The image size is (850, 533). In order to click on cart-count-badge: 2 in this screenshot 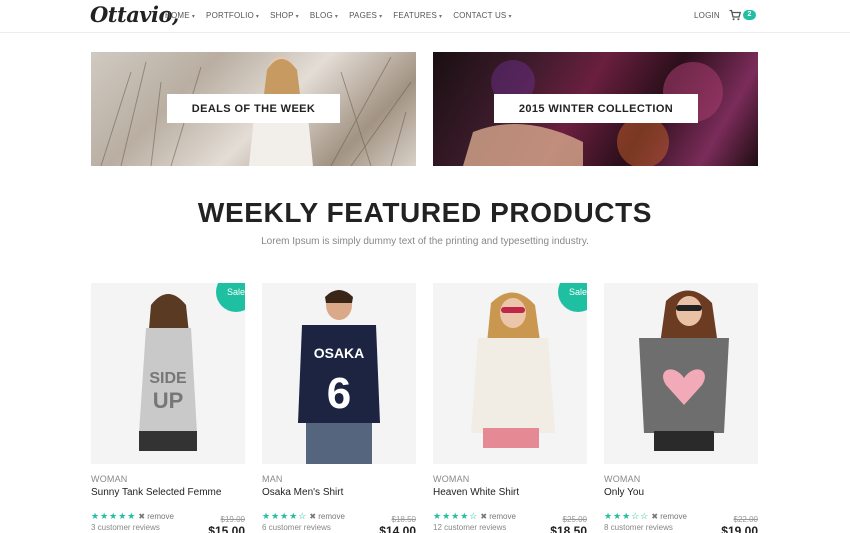, I will do `click(749, 15)`.